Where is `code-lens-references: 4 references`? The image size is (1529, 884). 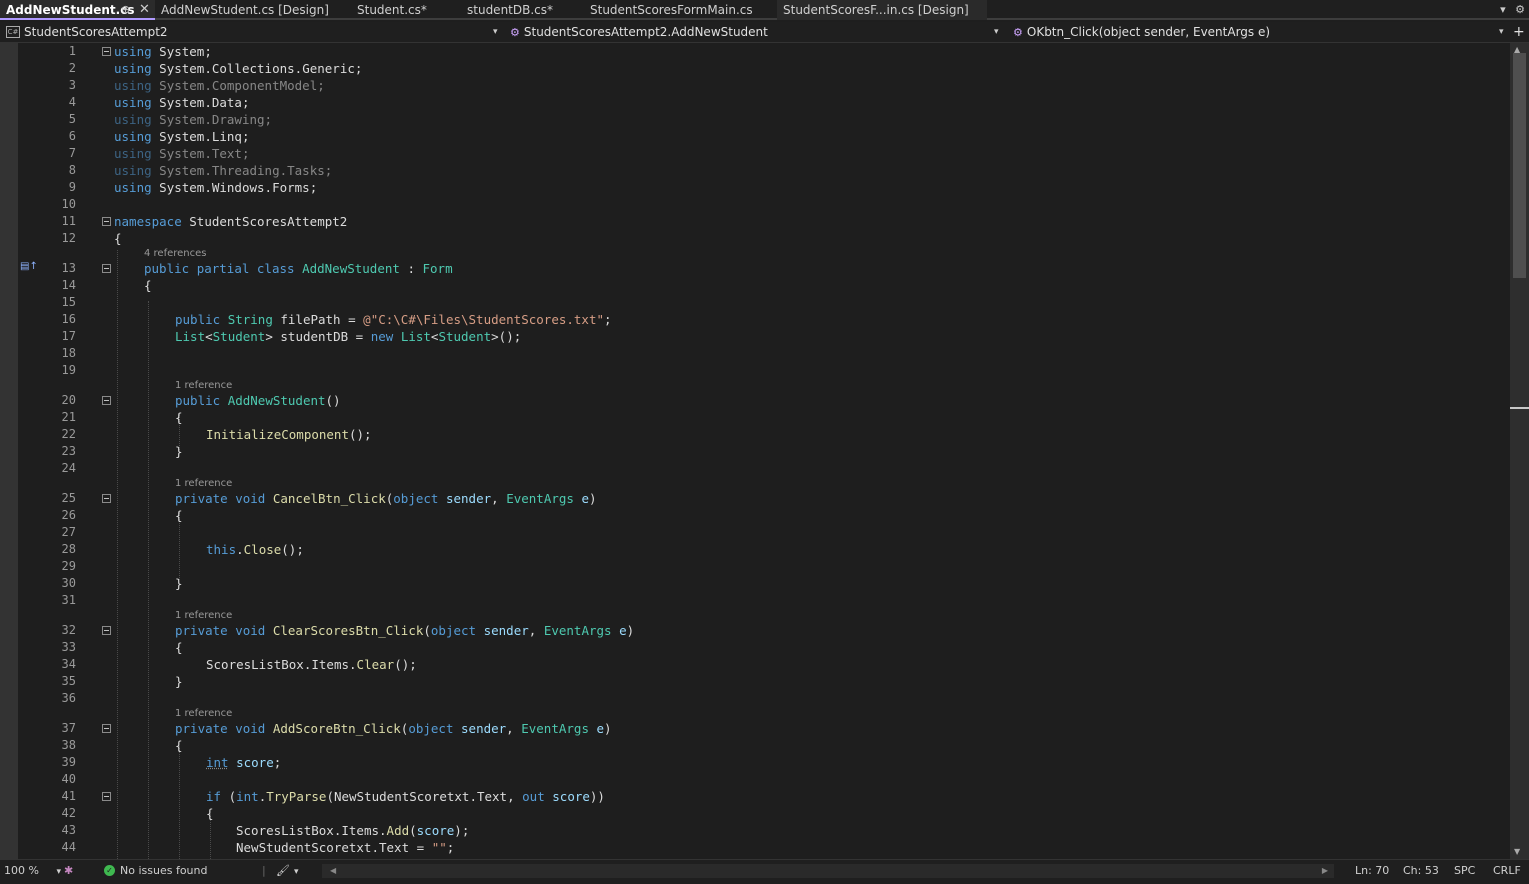
code-lens-references: 4 references is located at coordinates (175, 253).